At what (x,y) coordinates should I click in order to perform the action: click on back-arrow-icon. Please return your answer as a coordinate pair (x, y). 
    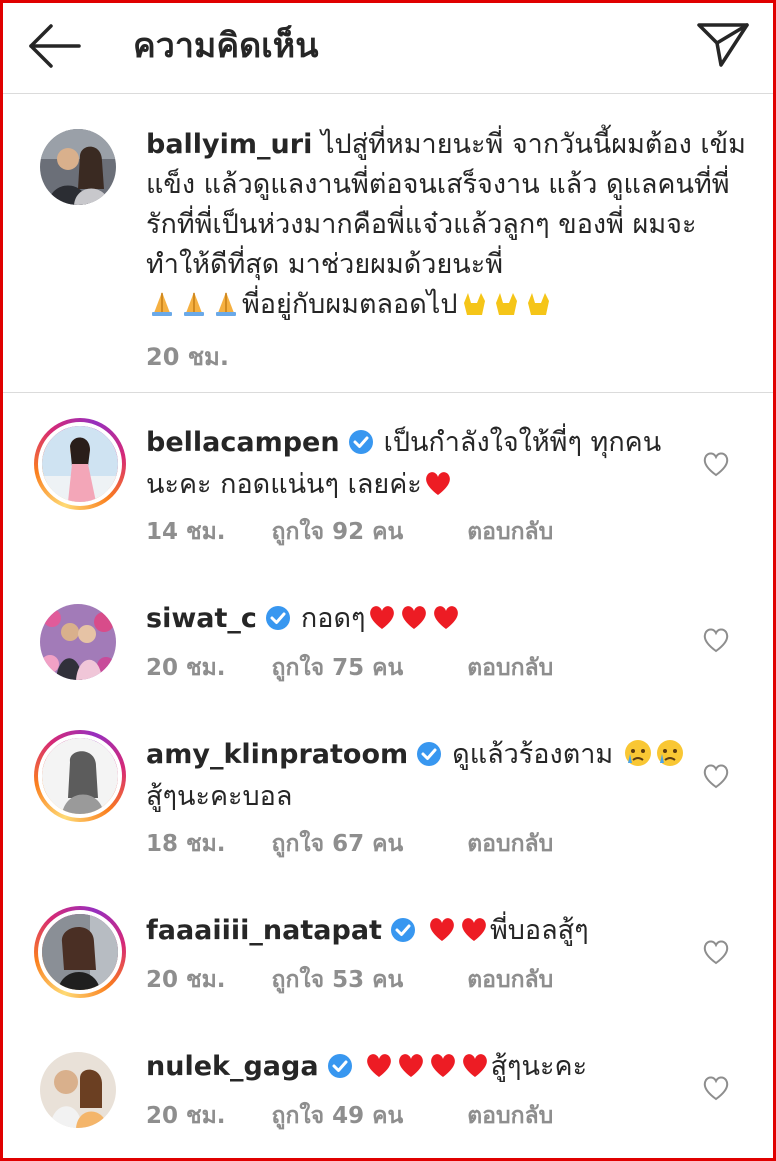
    Looking at the image, I should click on (55, 46).